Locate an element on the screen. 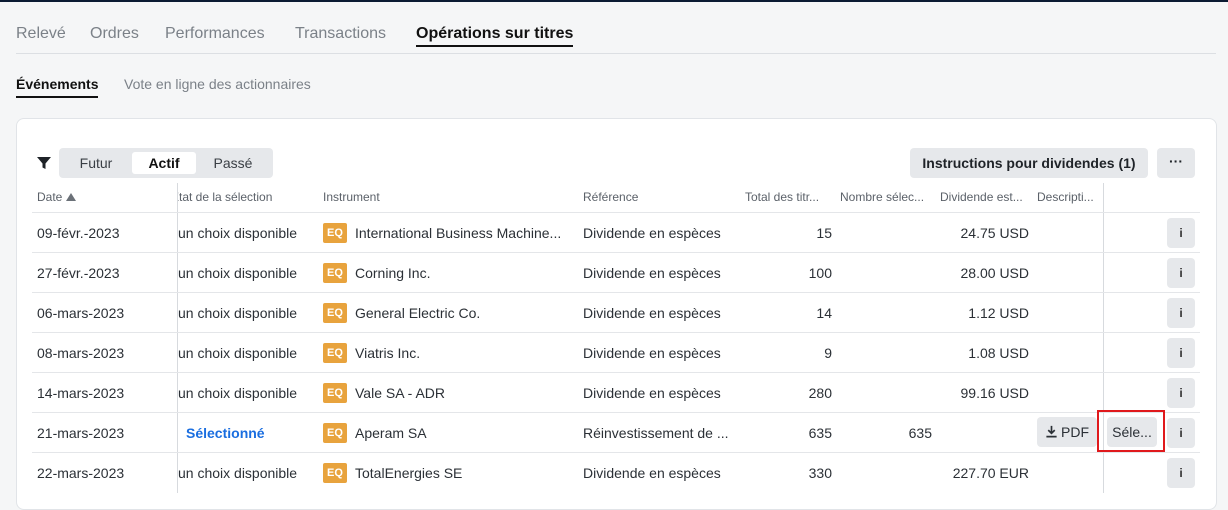 Image resolution: width=1228 pixels, height=510 pixels. cell-date: 06-mars-2023 is located at coordinates (81, 313).